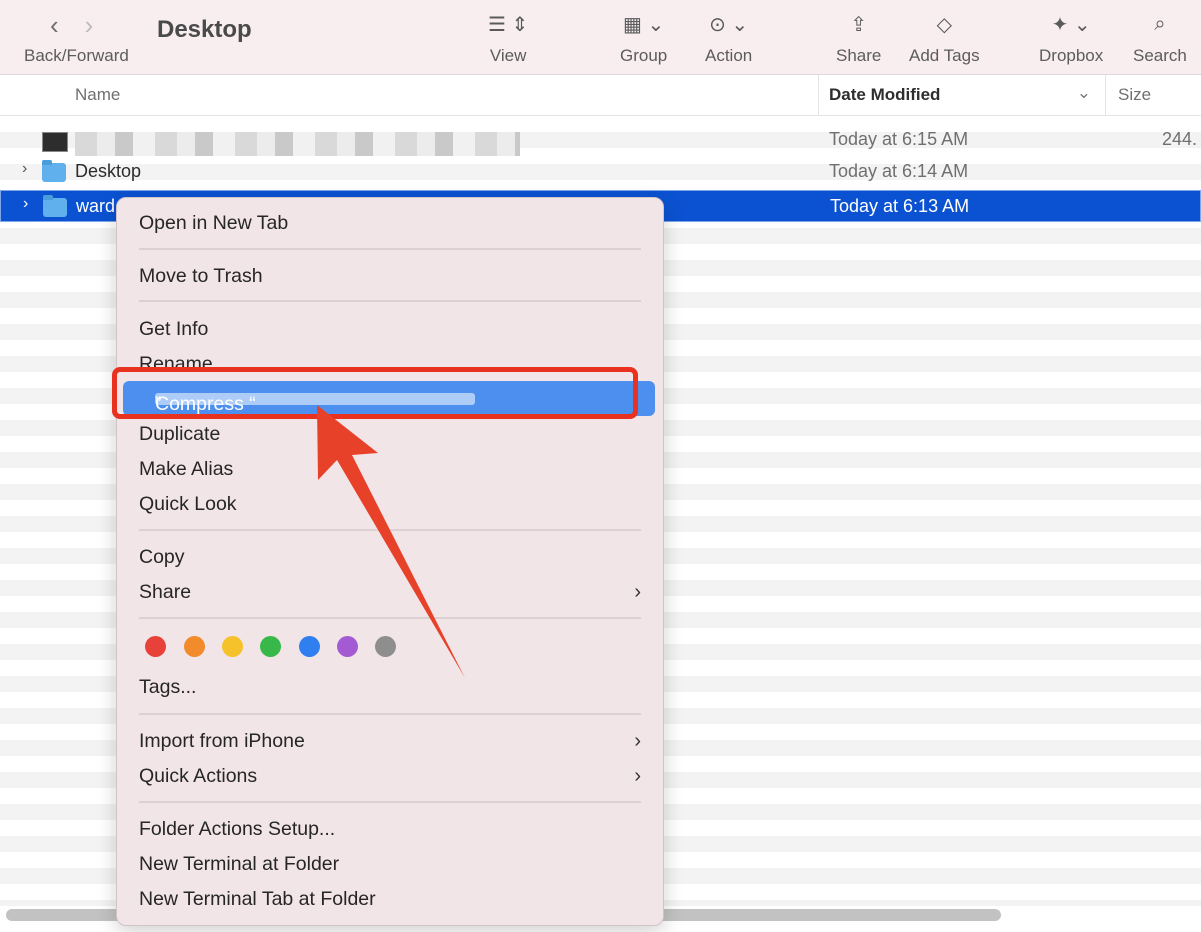 This screenshot has height=932, width=1201. Describe the element at coordinates (232, 646) in the screenshot. I see `tag-yellow-dot` at that location.